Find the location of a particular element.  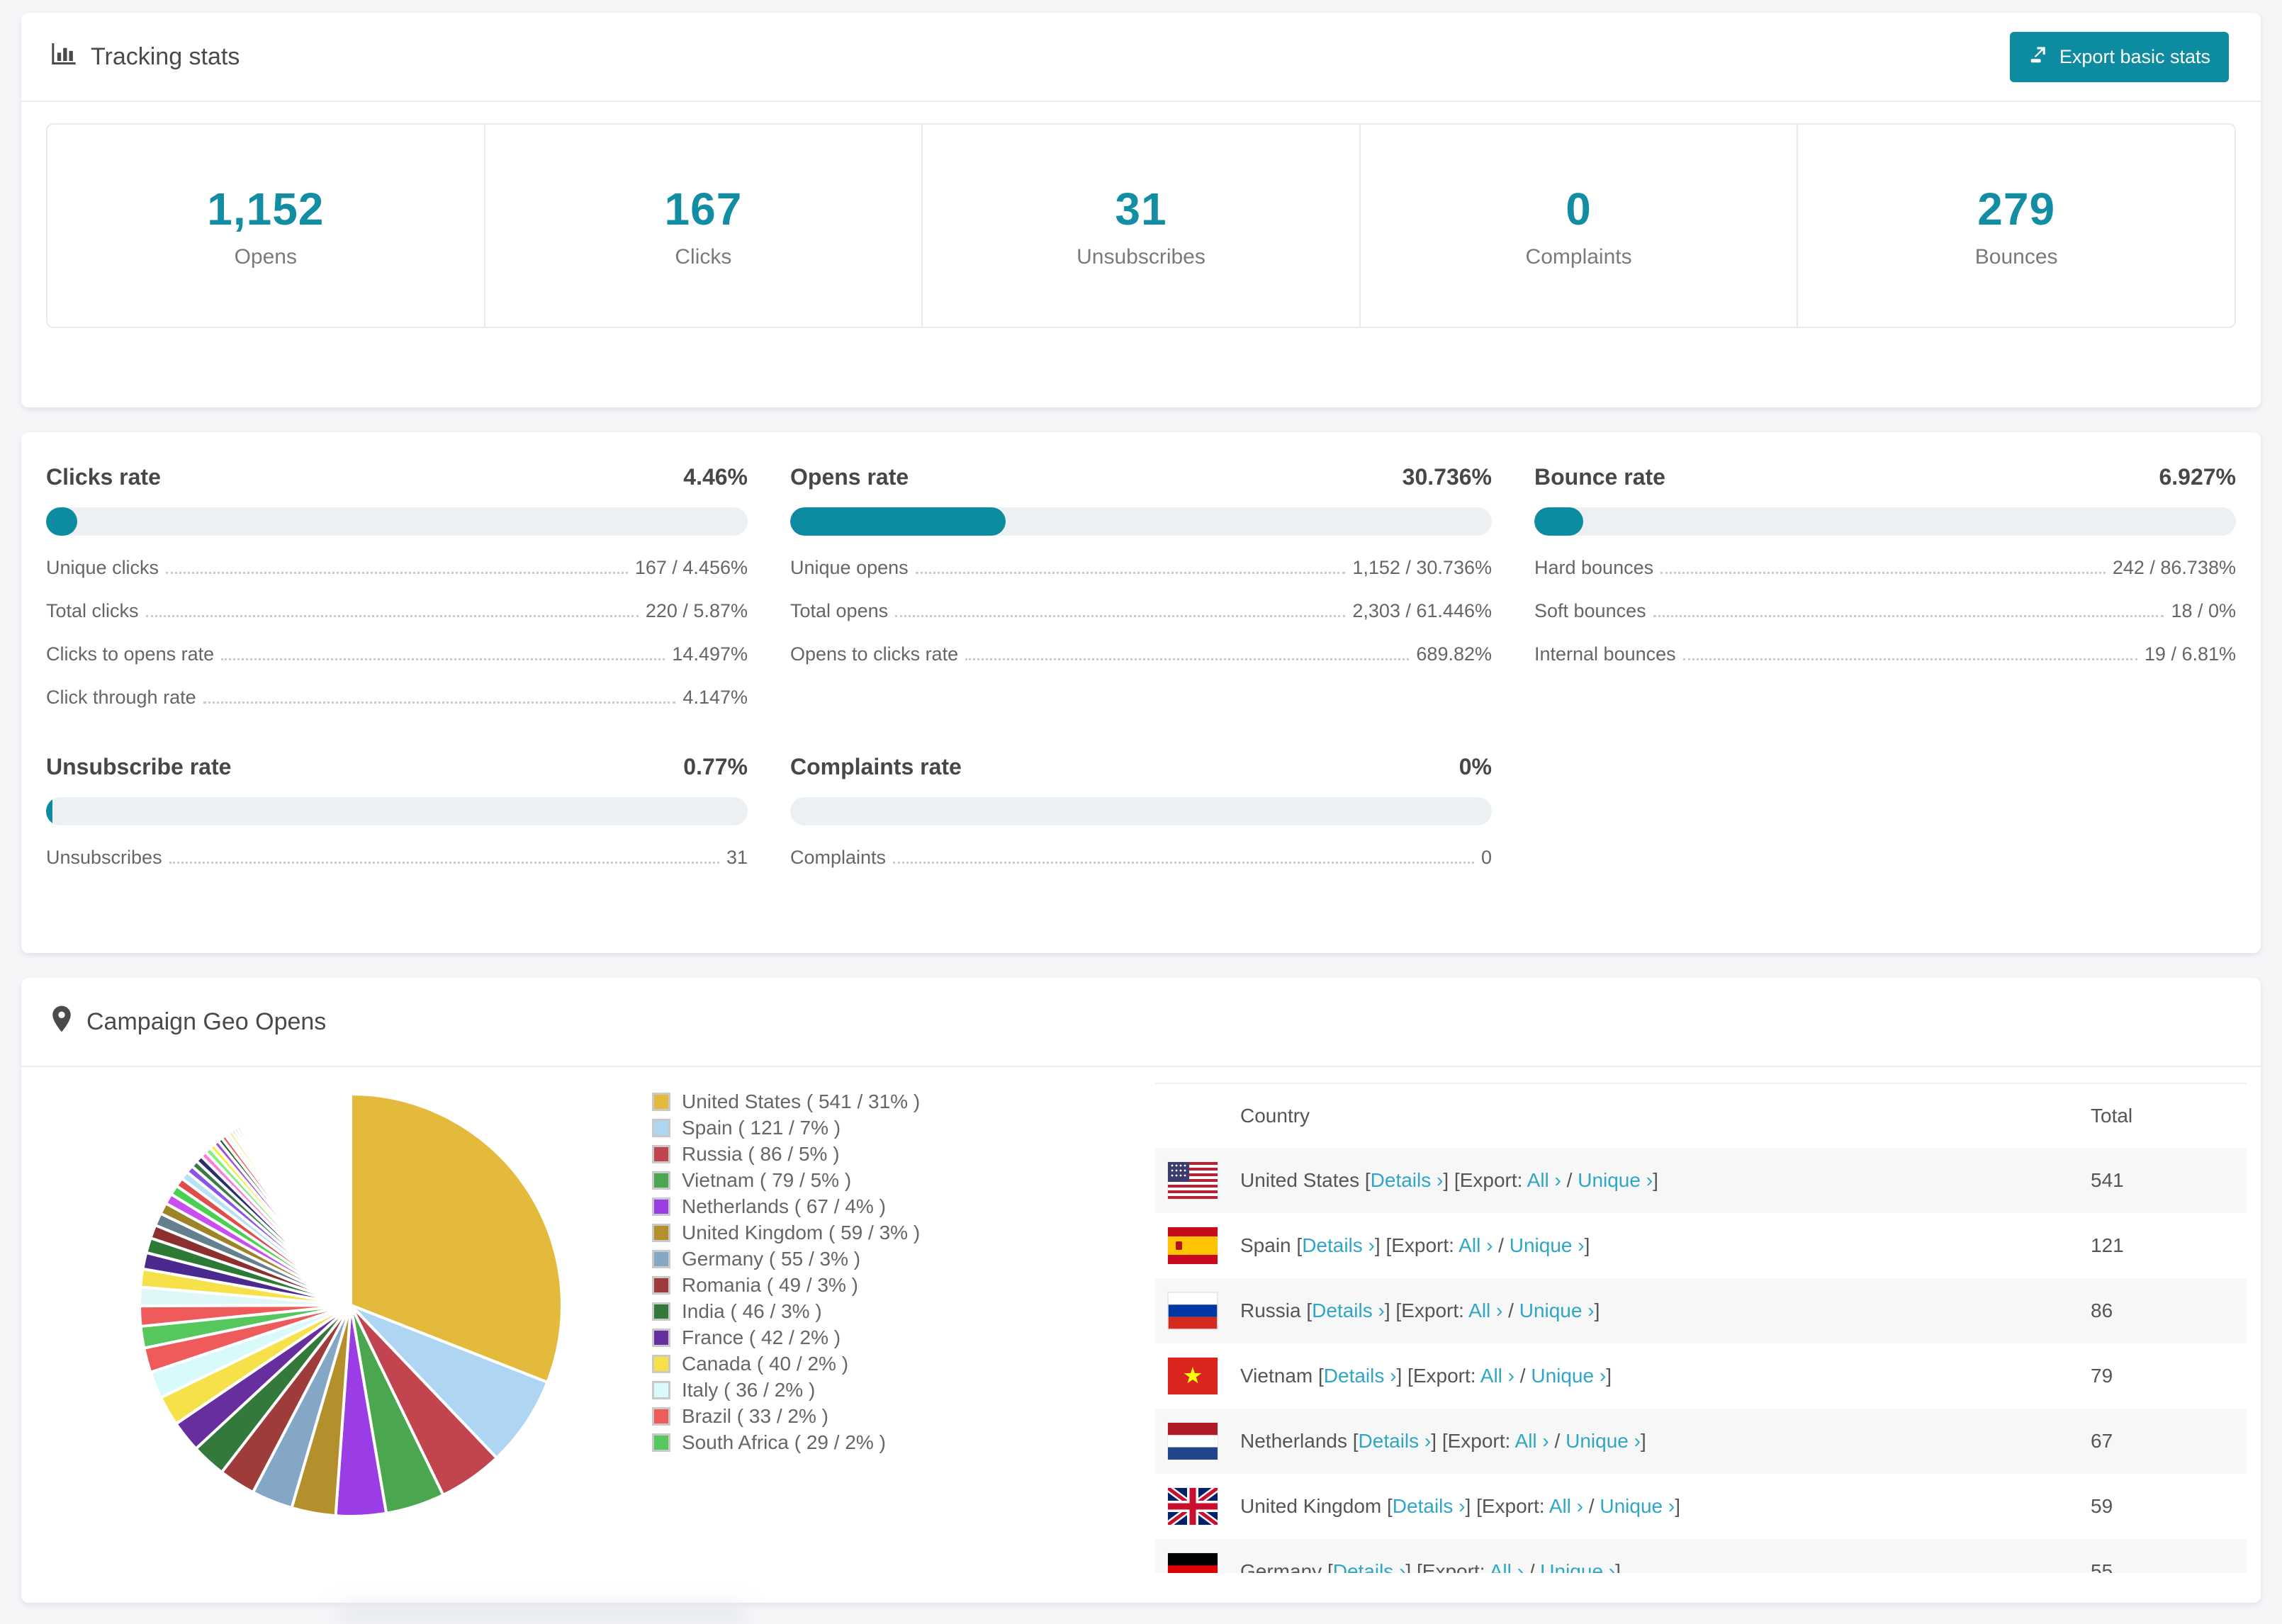

legend-item-italy: Italy ( 36 / 2% ) is located at coordinates (871, 1390).